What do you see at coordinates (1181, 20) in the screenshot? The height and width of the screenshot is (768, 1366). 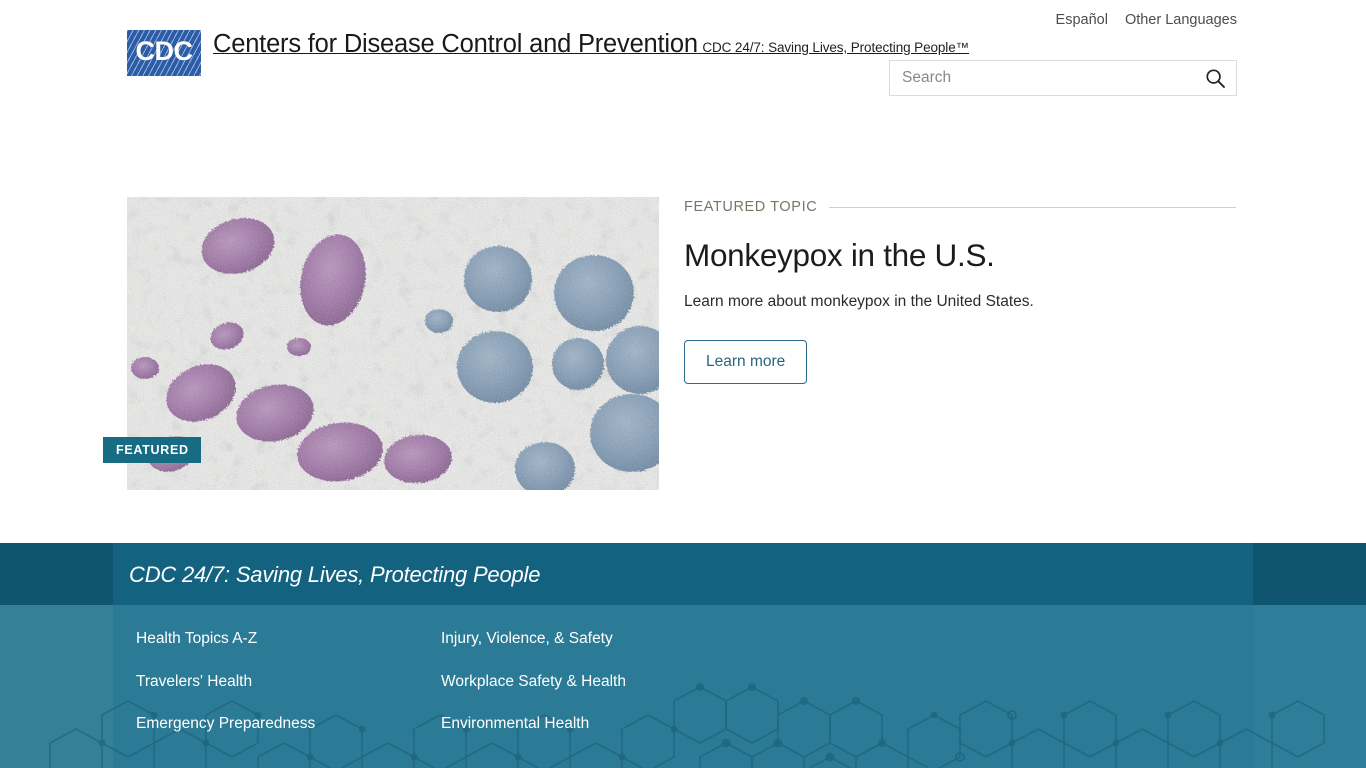 I see `language-link-other: Other Languages` at bounding box center [1181, 20].